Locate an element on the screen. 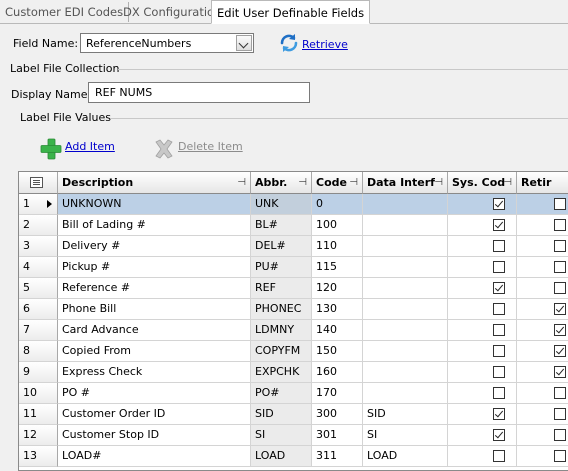 This screenshot has height=471, width=568. description-cell: Customer Stop ID is located at coordinates (154, 435).